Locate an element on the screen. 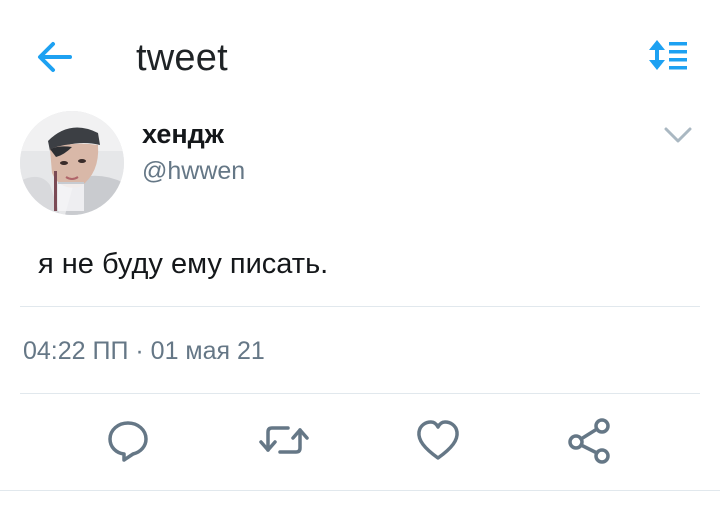  like-icon is located at coordinates (438, 440).